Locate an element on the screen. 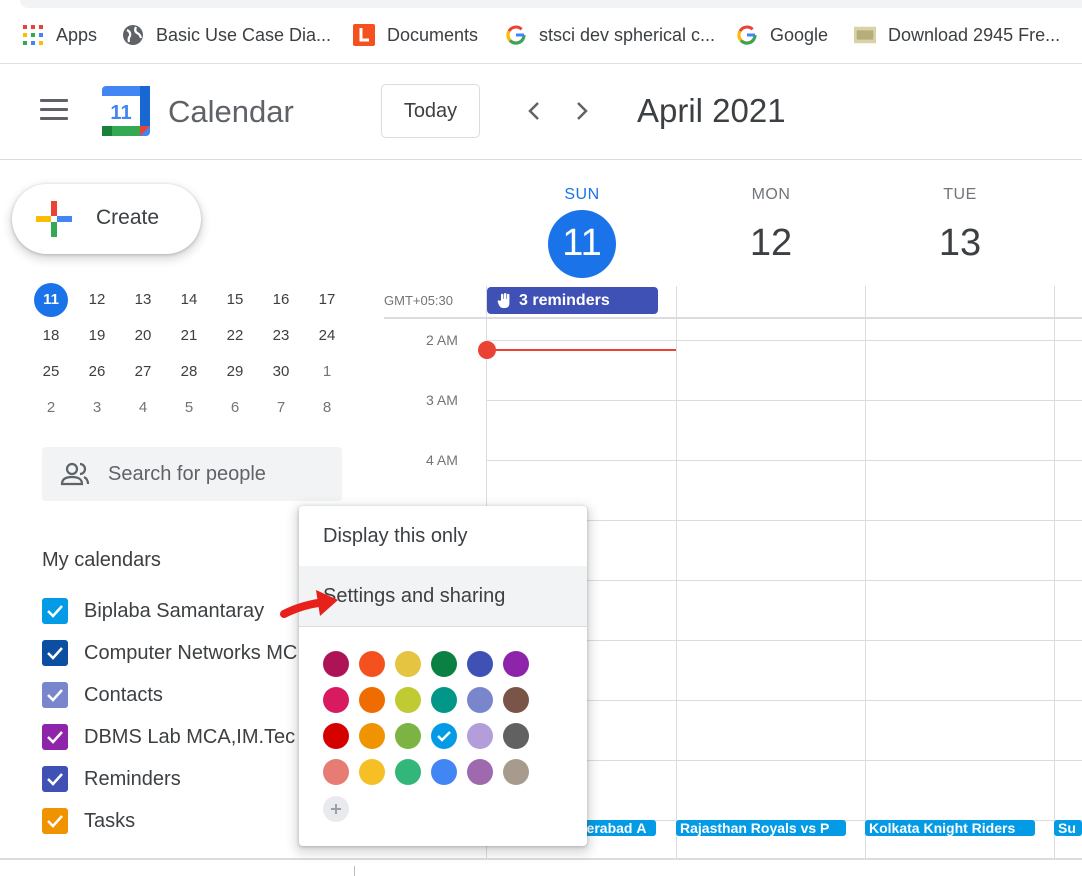 This screenshot has height=876, width=1082. mini-cal-day: 3 is located at coordinates (97, 408).